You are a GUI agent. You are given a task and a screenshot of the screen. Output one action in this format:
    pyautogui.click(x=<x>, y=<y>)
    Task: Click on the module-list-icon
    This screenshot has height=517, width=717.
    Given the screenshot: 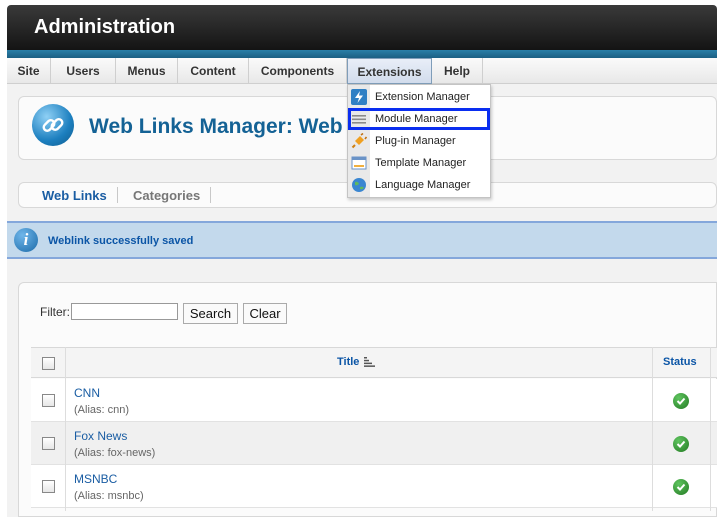 What is the action you would take?
    pyautogui.click(x=359, y=119)
    